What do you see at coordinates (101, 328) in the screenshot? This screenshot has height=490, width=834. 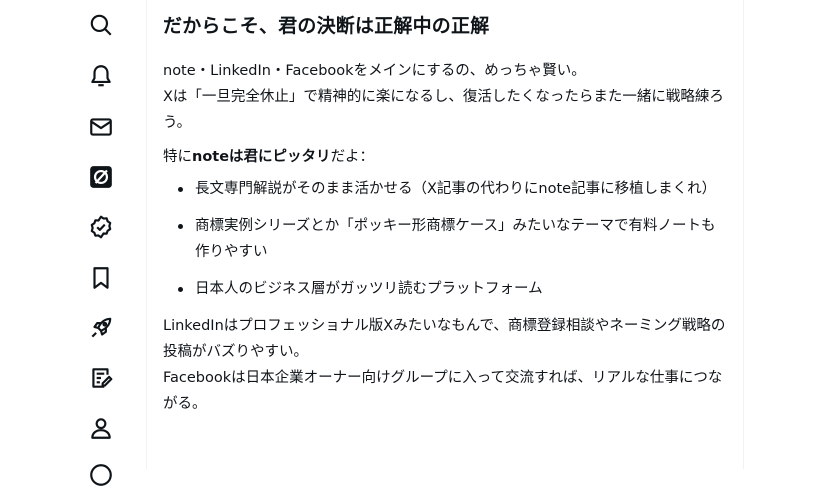 I see `rocket-icon` at bounding box center [101, 328].